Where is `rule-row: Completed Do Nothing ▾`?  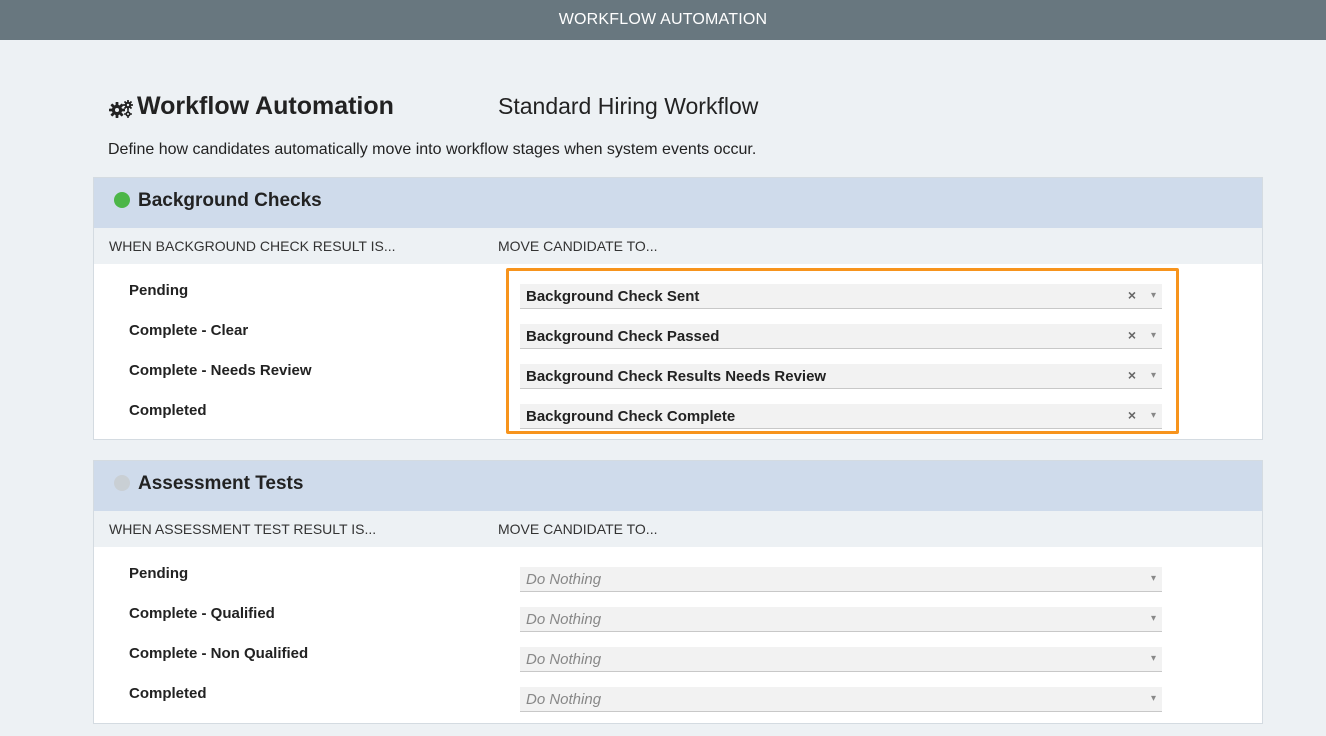
rule-row: Completed Do Nothing ▾ is located at coordinates (678, 703).